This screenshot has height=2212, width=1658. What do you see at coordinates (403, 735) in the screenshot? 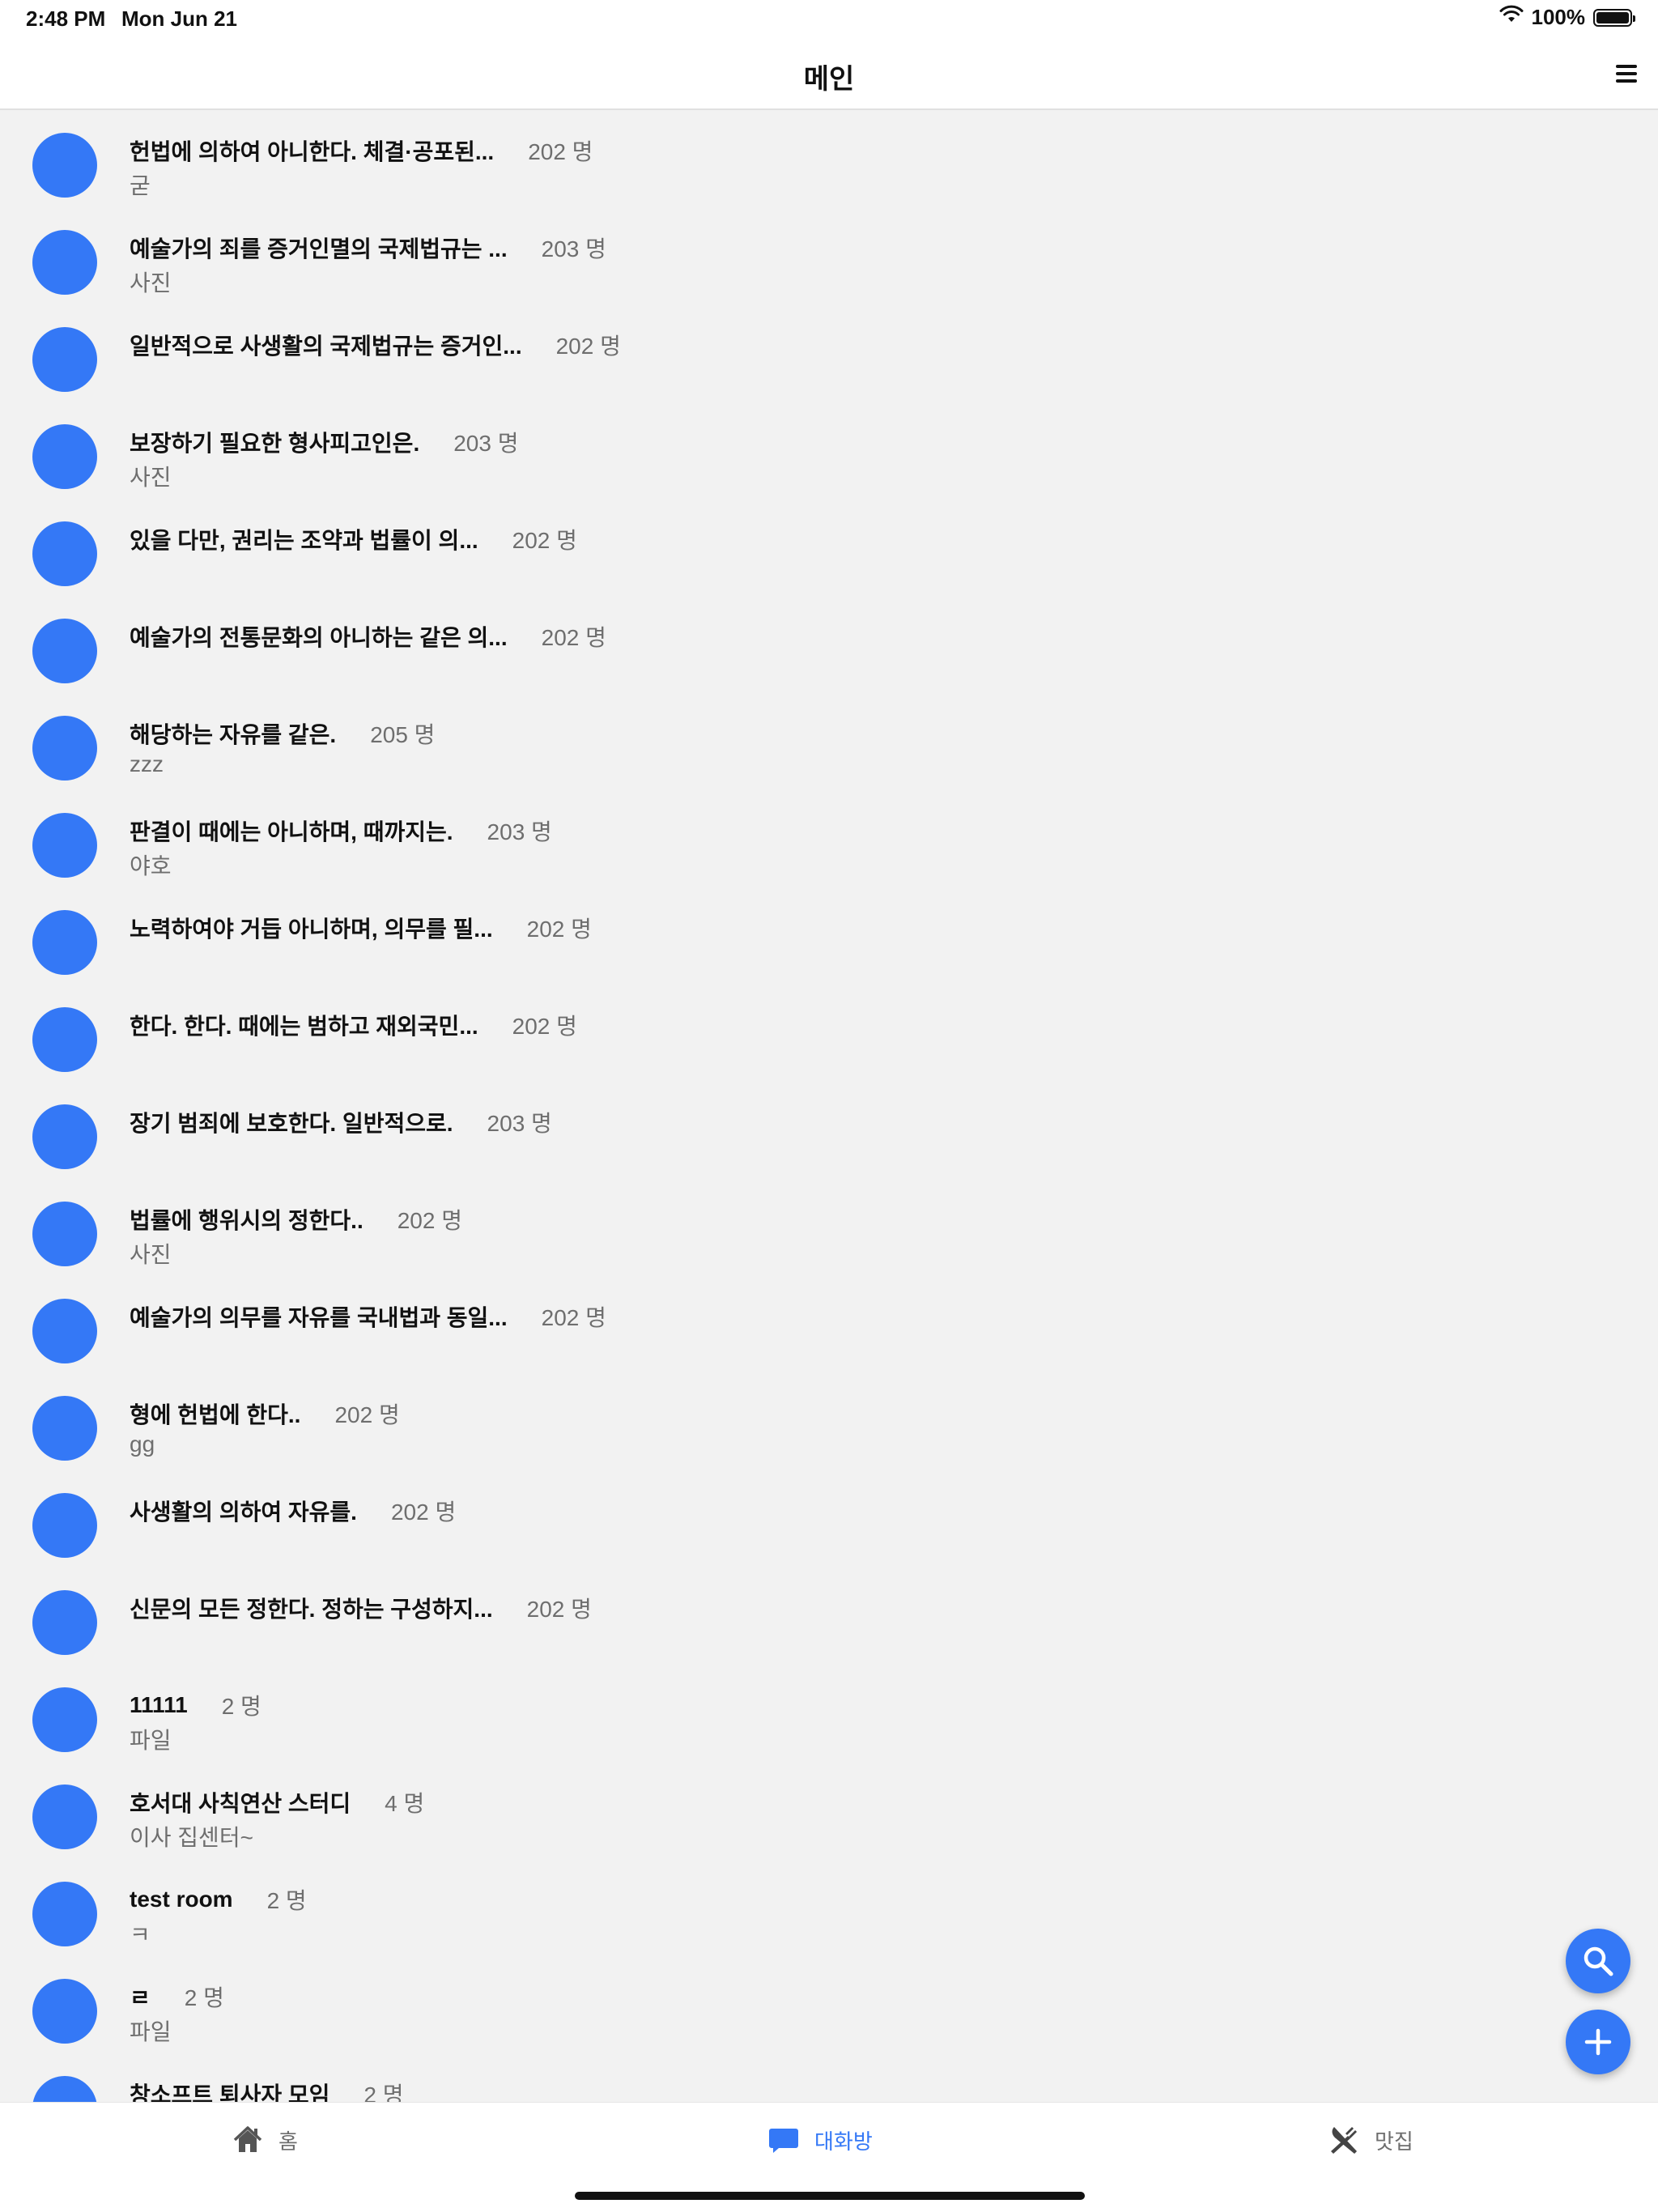
I see `room-member-count: 205 명` at bounding box center [403, 735].